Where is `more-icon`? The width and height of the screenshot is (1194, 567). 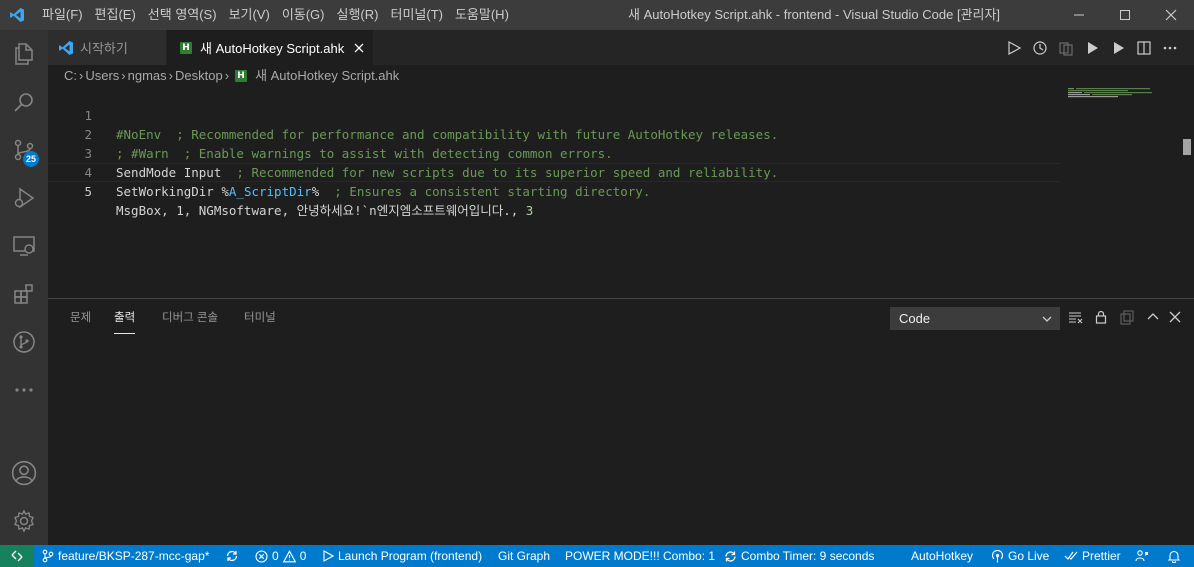 more-icon is located at coordinates (24, 390).